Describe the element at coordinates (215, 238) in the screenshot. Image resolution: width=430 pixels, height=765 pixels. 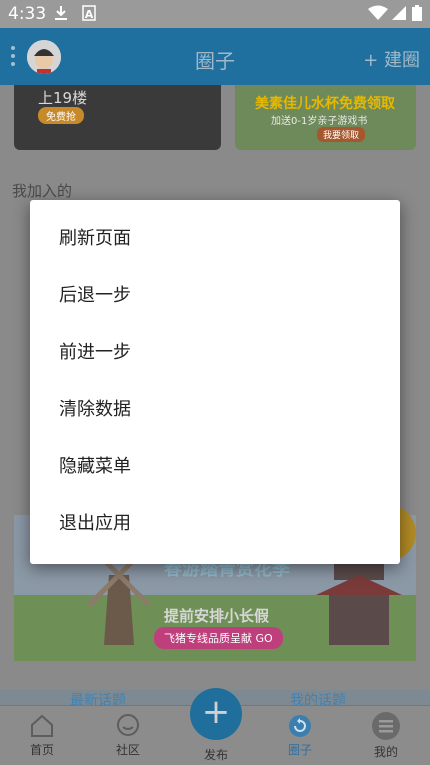
I see `menu-item-refresh: 刷新页面` at that location.